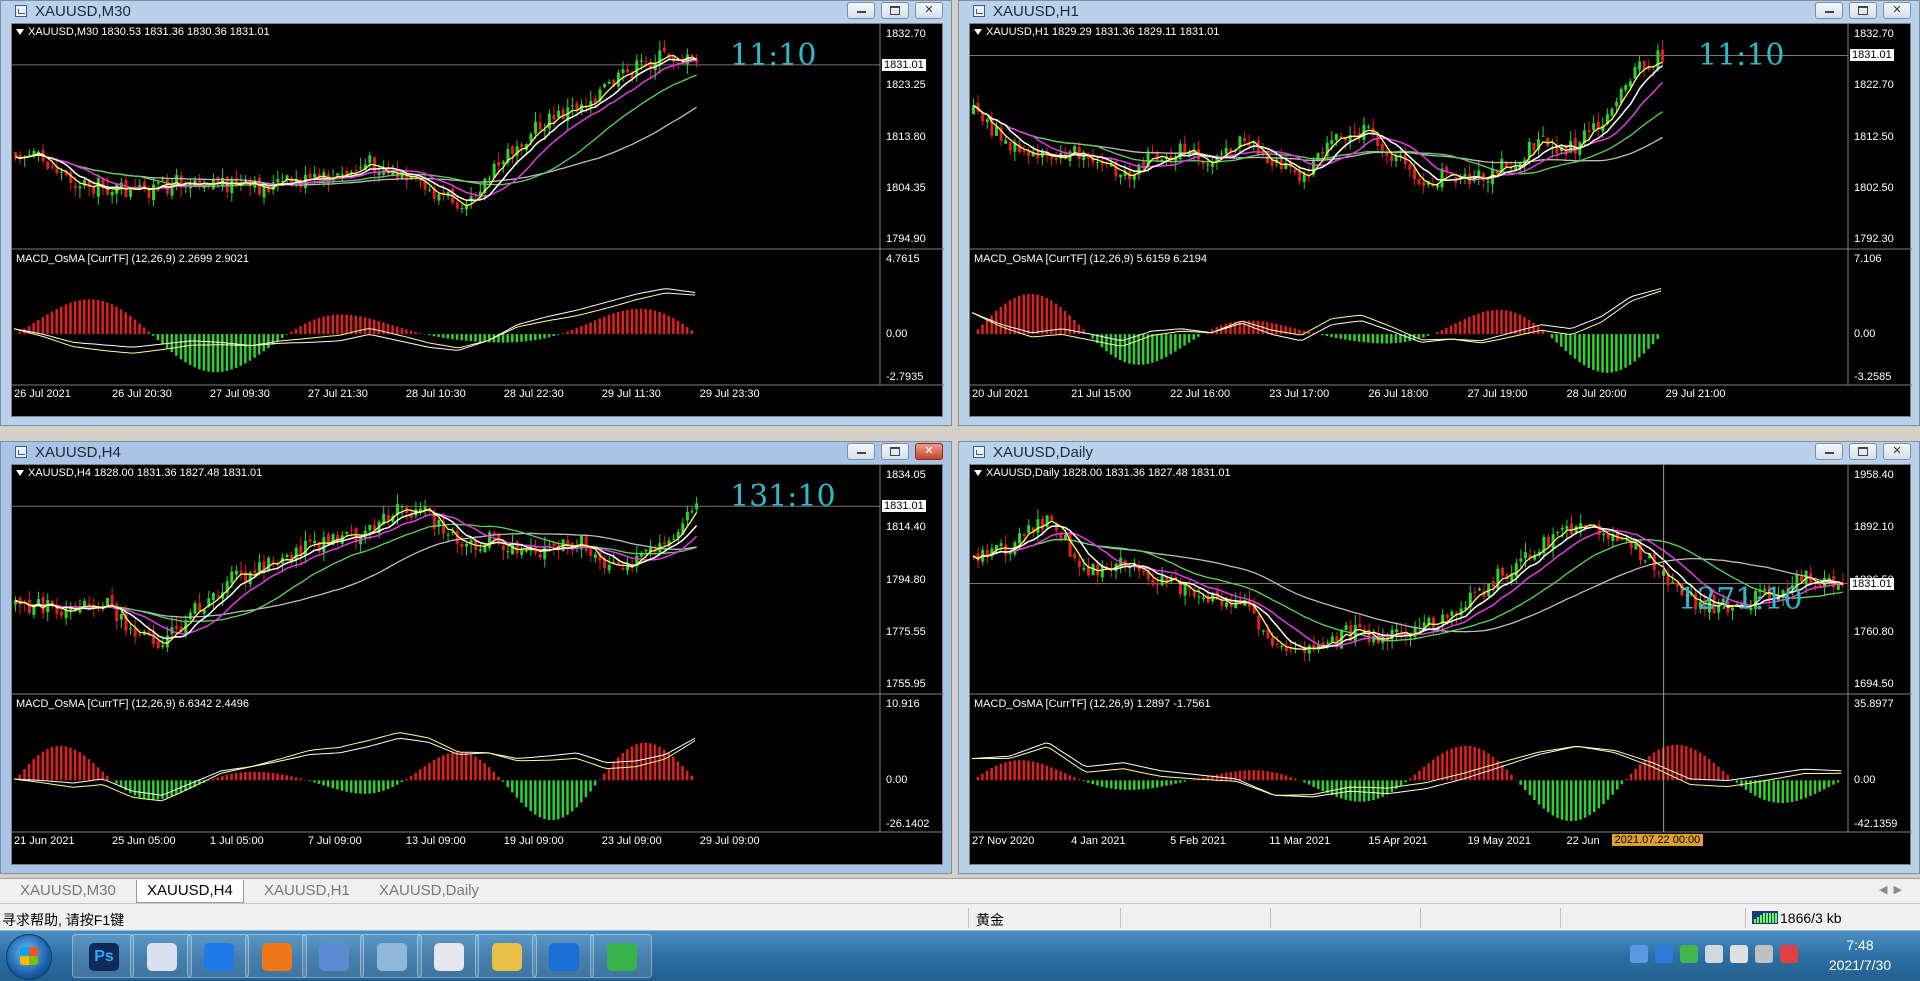  What do you see at coordinates (429, 891) in the screenshot?
I see `tab-xauusd-daily: XAUUSD,Daily` at bounding box center [429, 891].